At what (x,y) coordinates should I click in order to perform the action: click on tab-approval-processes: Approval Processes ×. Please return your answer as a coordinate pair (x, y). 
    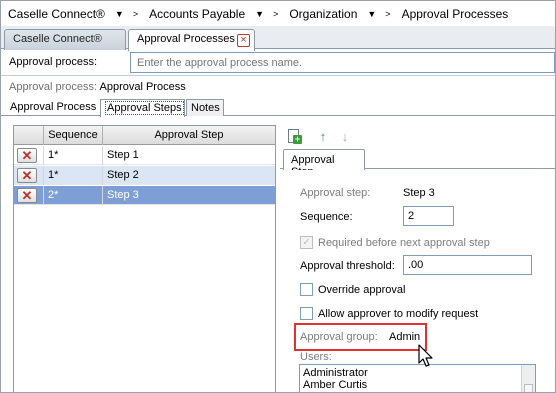
    Looking at the image, I should click on (191, 40).